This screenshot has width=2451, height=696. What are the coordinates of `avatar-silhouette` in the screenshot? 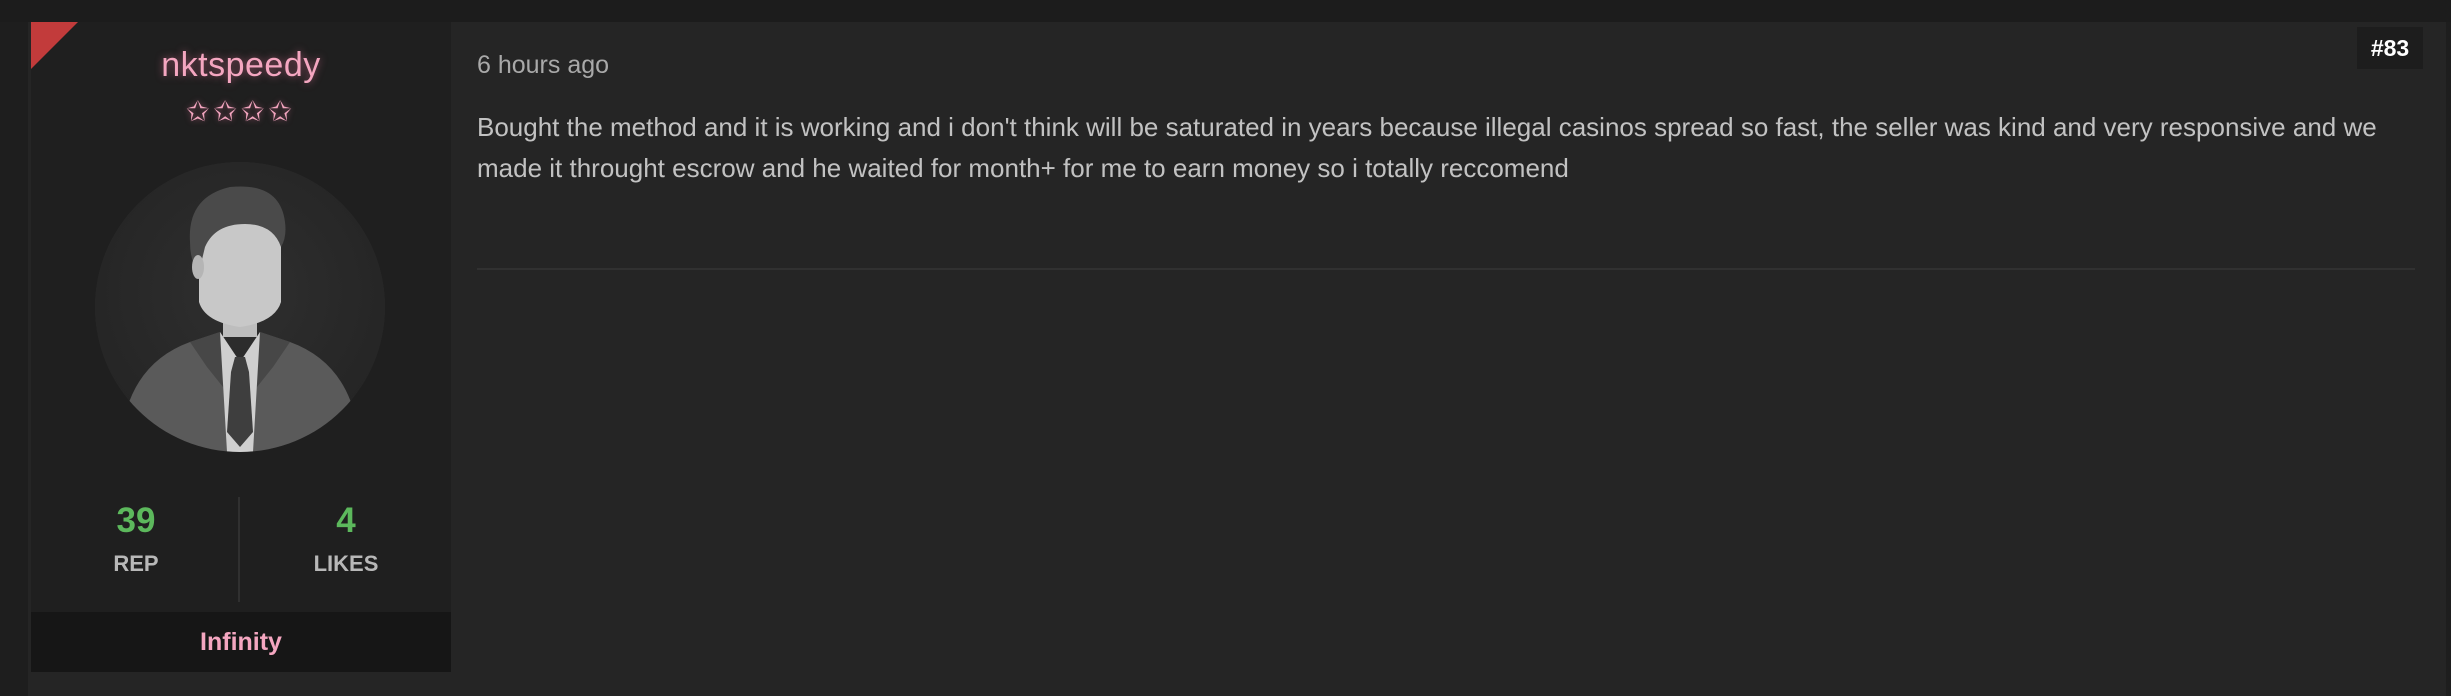 It's located at (240, 307).